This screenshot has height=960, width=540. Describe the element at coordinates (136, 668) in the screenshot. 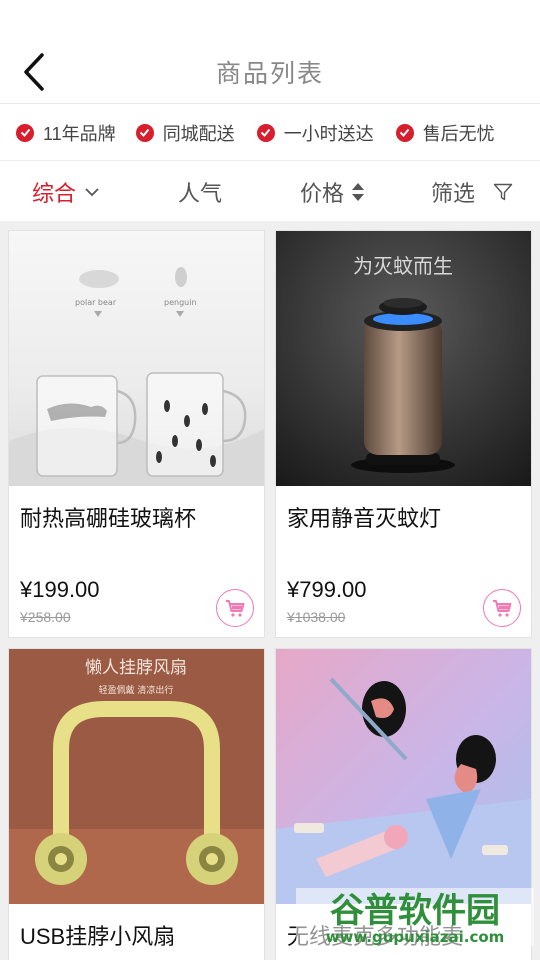

I see `image-label: 懒人挂脖风扇` at that location.